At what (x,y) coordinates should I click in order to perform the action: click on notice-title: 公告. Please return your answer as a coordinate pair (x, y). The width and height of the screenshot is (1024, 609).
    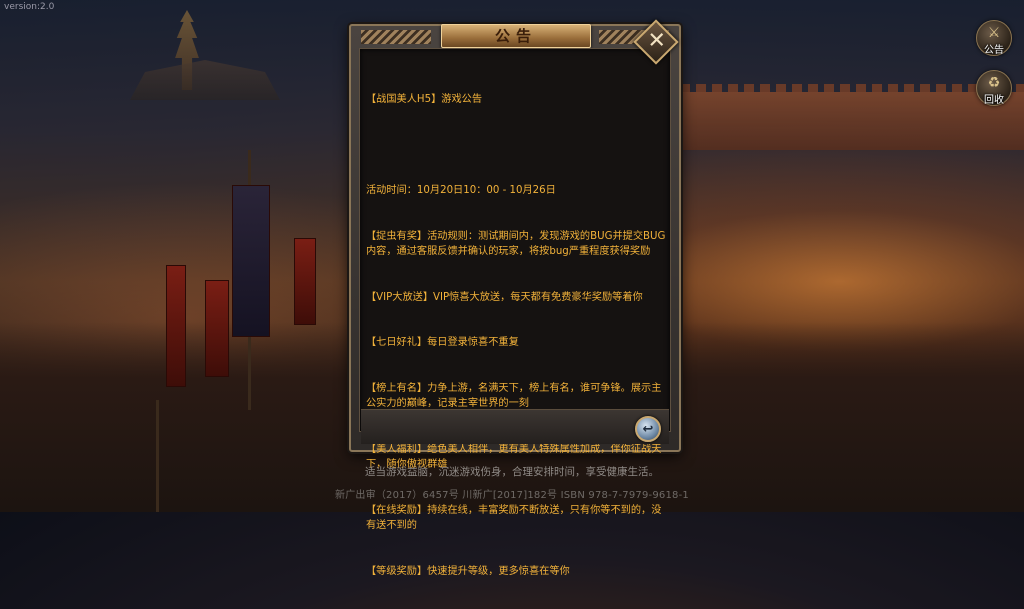
    Looking at the image, I should click on (515, 36).